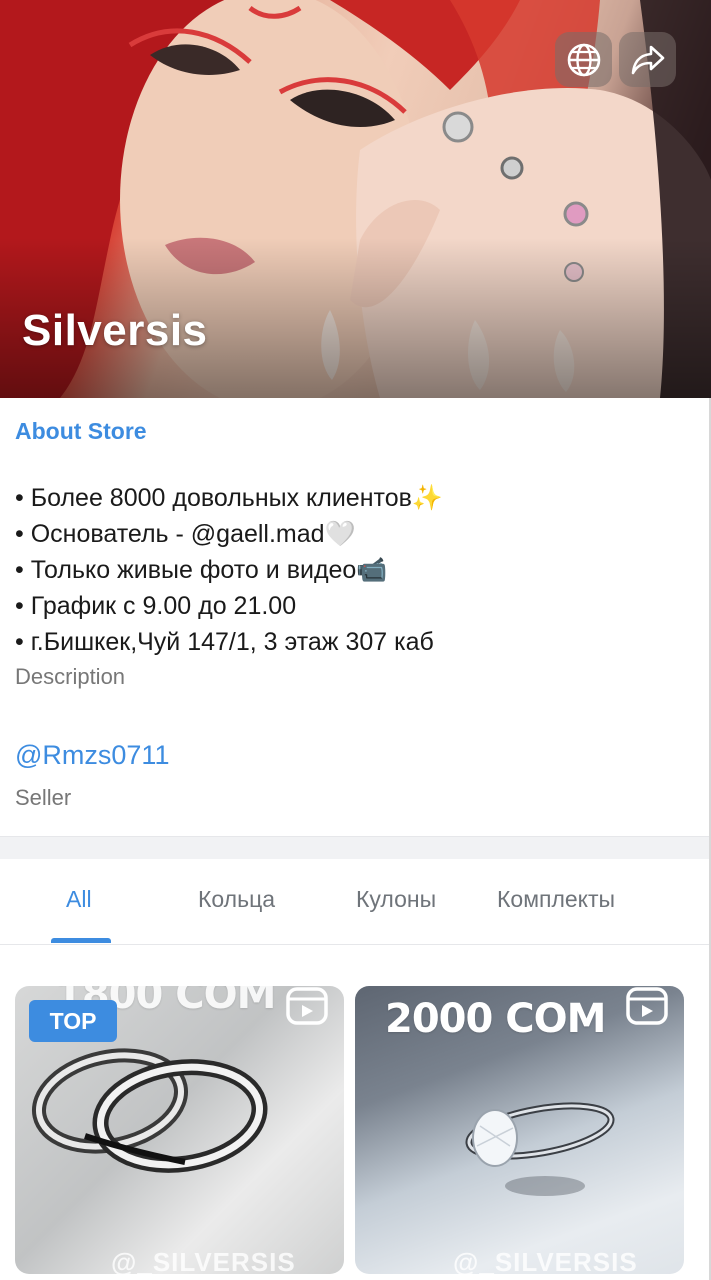 This screenshot has height=1280, width=711. Describe the element at coordinates (201, 570) in the screenshot. I see `about-line: • Только живые фото и видео📹` at that location.